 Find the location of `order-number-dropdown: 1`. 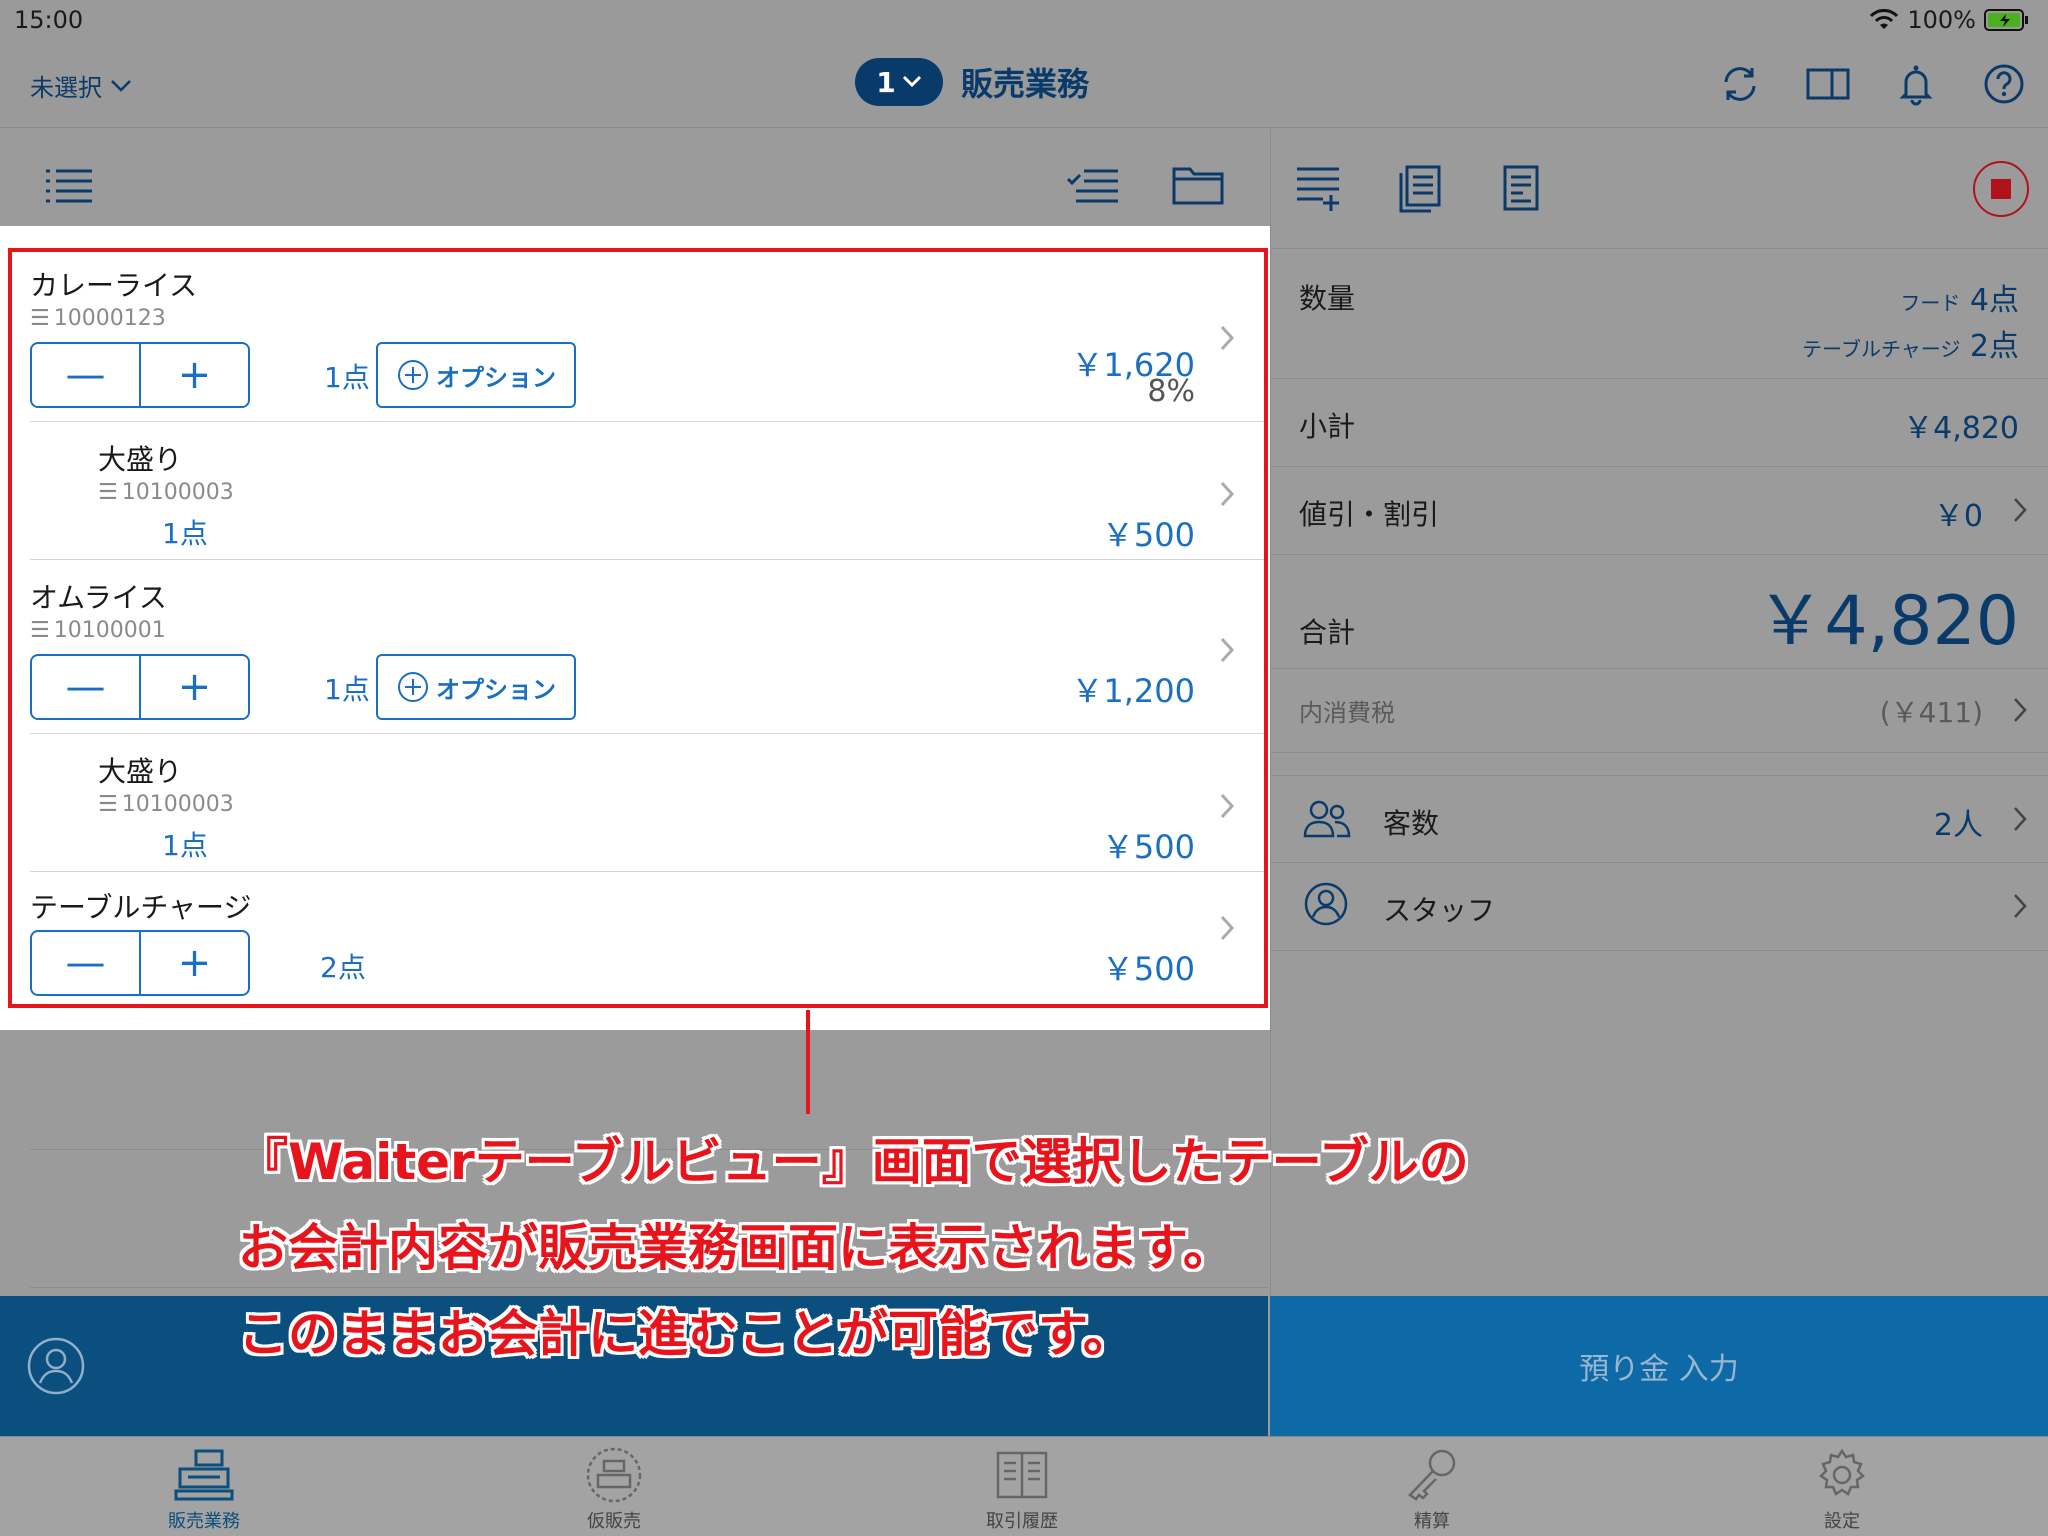

order-number-dropdown: 1 is located at coordinates (899, 82).